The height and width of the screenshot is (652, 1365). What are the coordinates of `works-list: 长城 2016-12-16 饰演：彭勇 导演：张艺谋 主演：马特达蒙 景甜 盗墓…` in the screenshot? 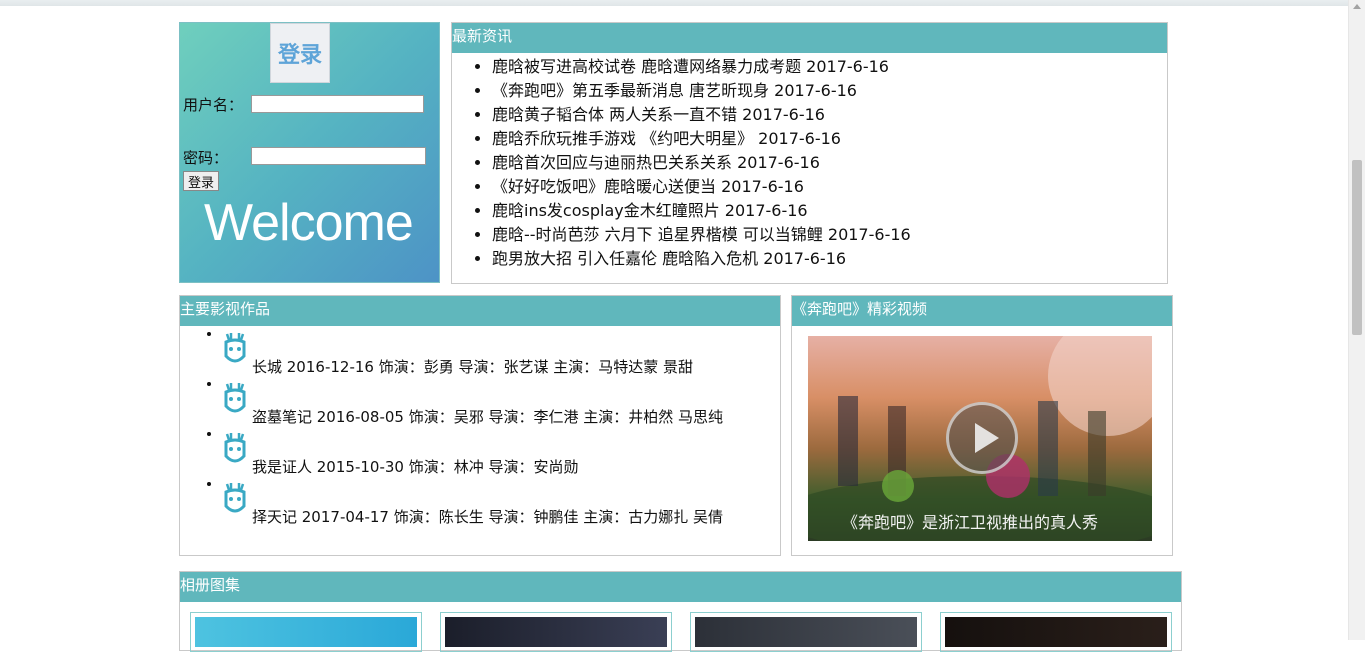 It's located at (451, 426).